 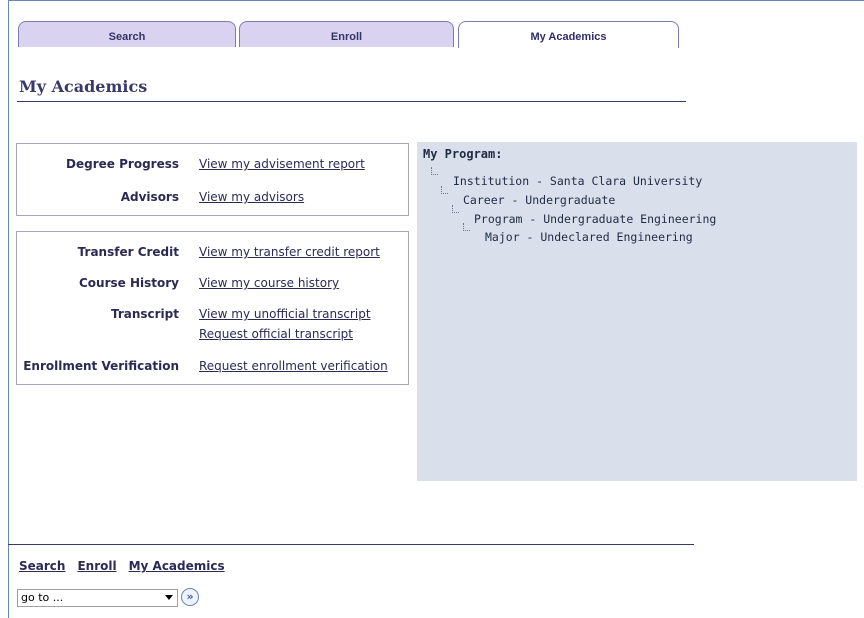 What do you see at coordinates (129, 283) in the screenshot?
I see `course-history-label: Course History` at bounding box center [129, 283].